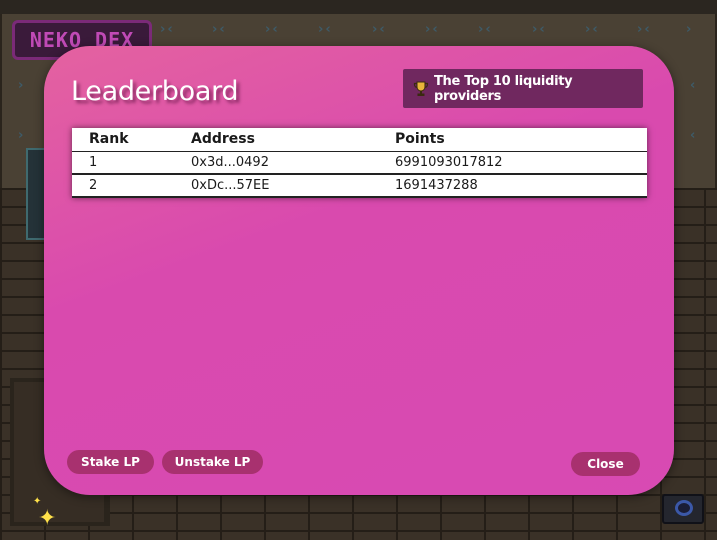  I want to click on address-cell: 0x3d...0492, so click(293, 163).